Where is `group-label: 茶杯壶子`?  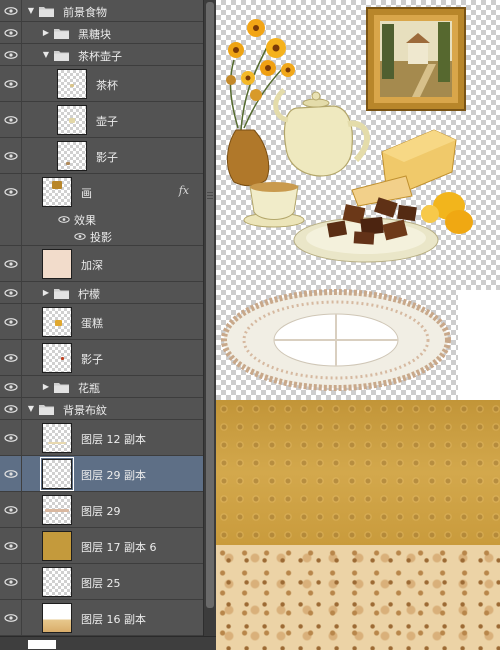 group-label: 茶杯壶子 is located at coordinates (100, 56).